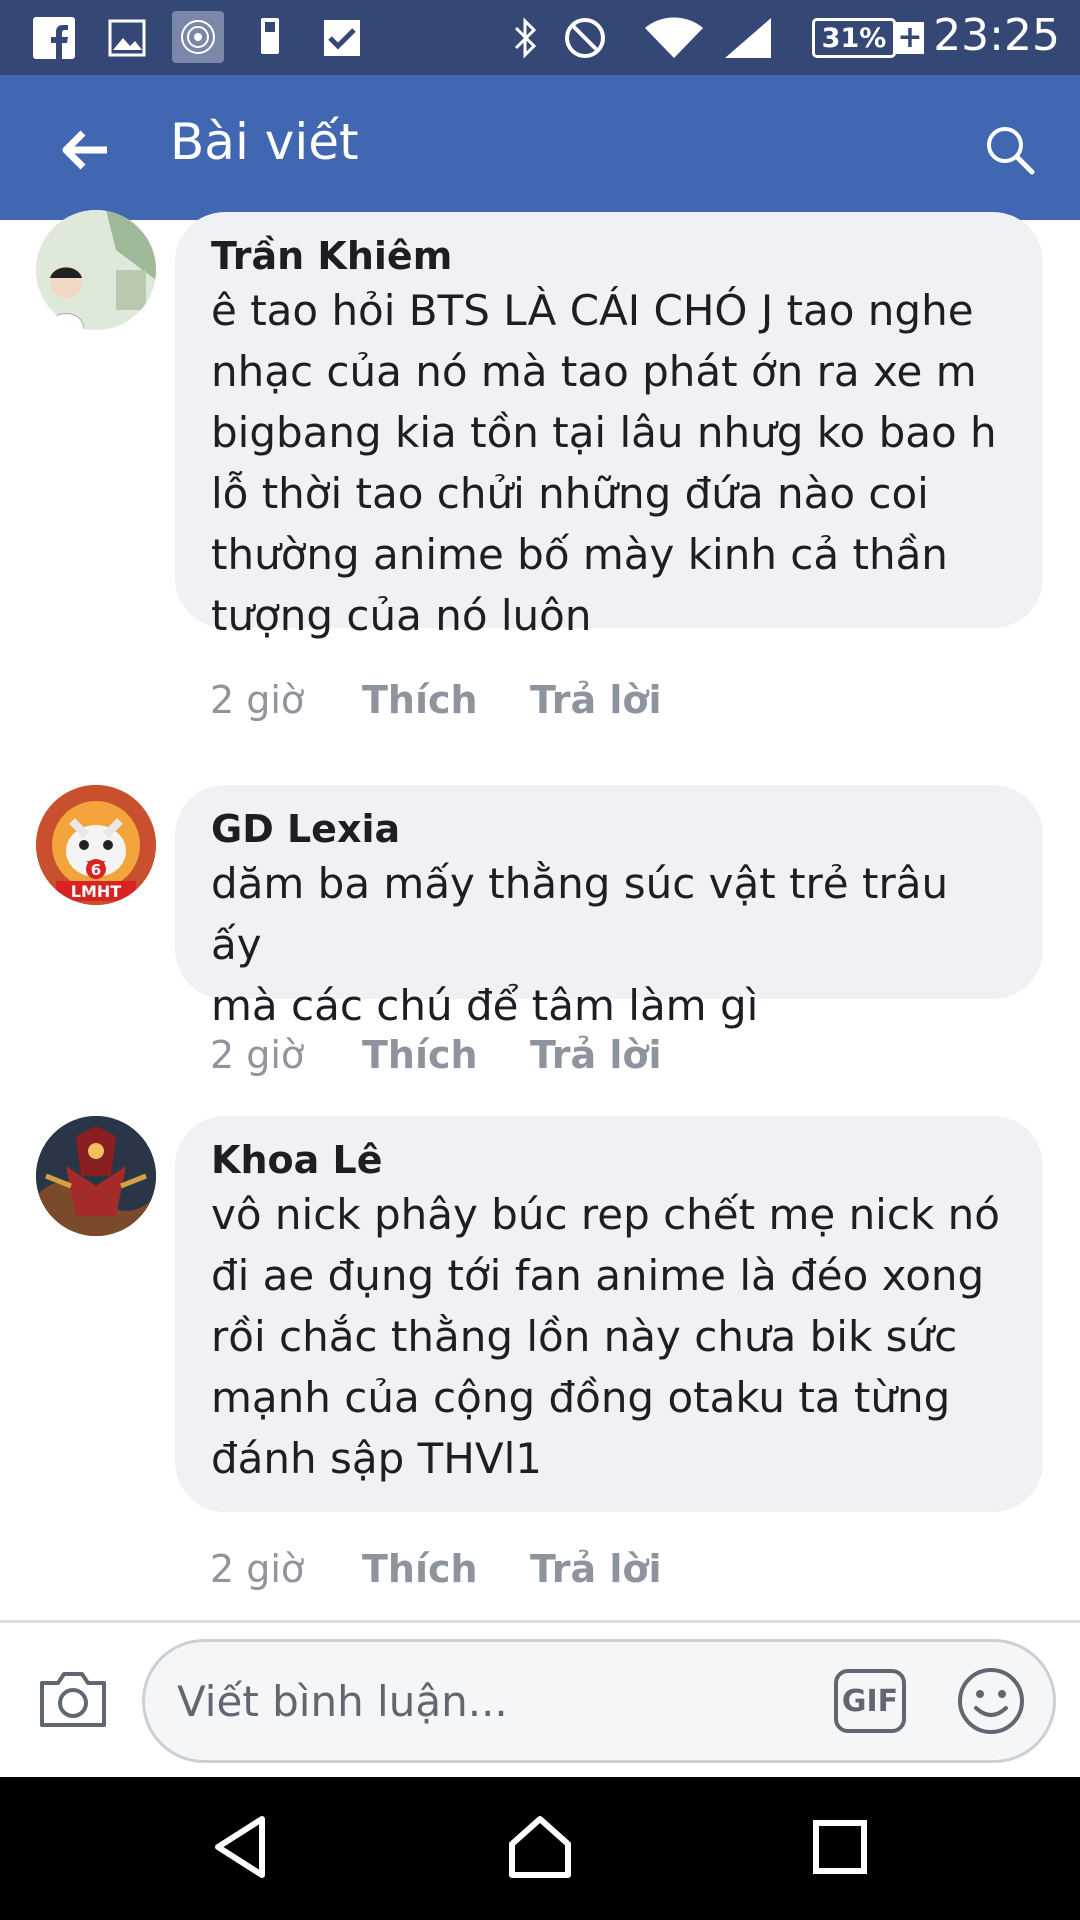 This screenshot has height=1920, width=1080. Describe the element at coordinates (870, 1701) in the screenshot. I see `gif-button: GIF` at that location.